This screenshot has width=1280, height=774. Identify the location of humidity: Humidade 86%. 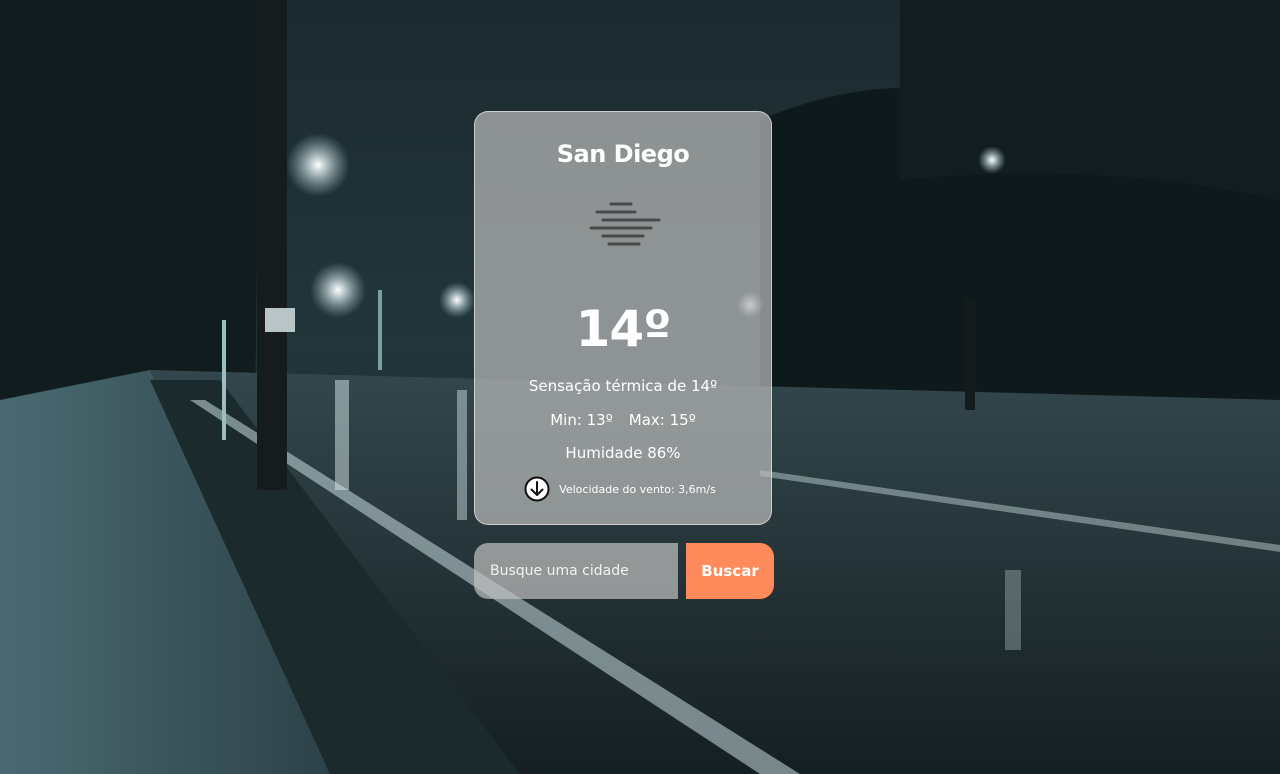
(623, 453).